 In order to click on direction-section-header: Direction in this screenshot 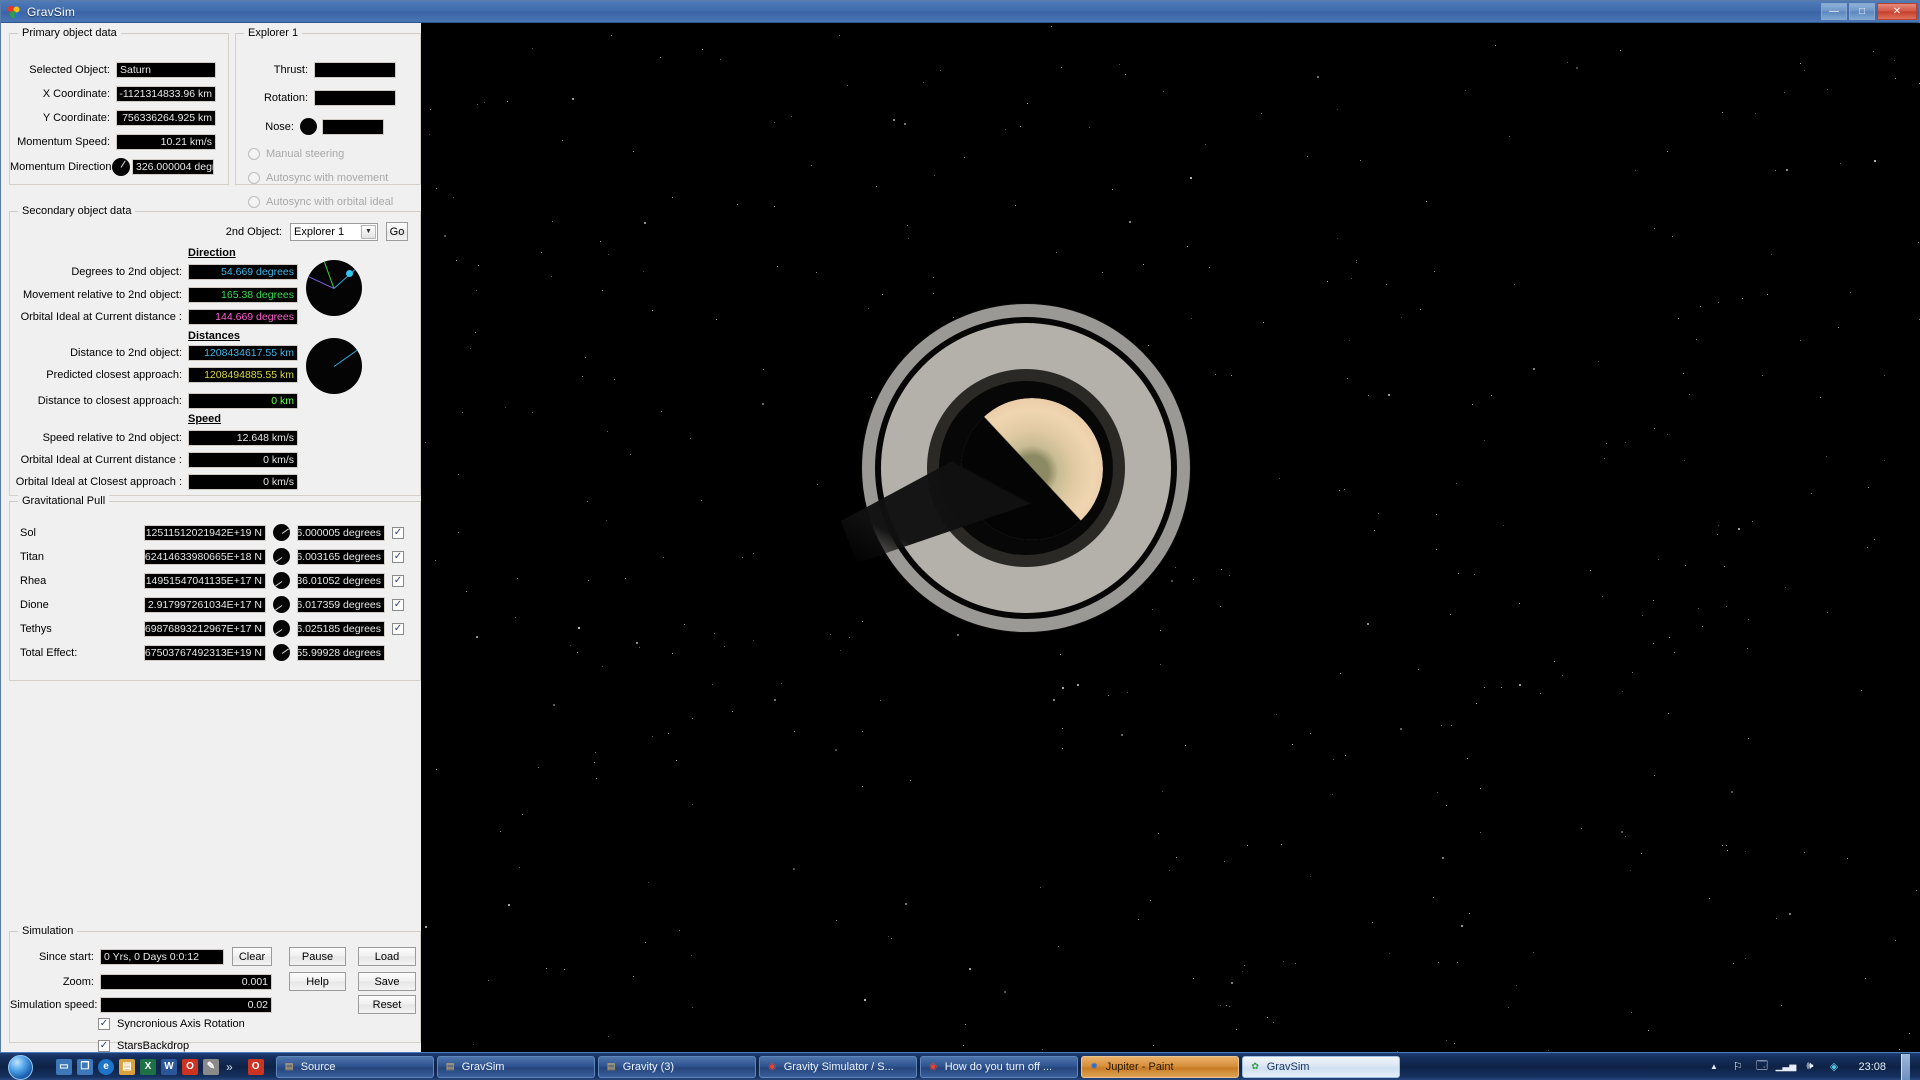, I will do `click(212, 253)`.